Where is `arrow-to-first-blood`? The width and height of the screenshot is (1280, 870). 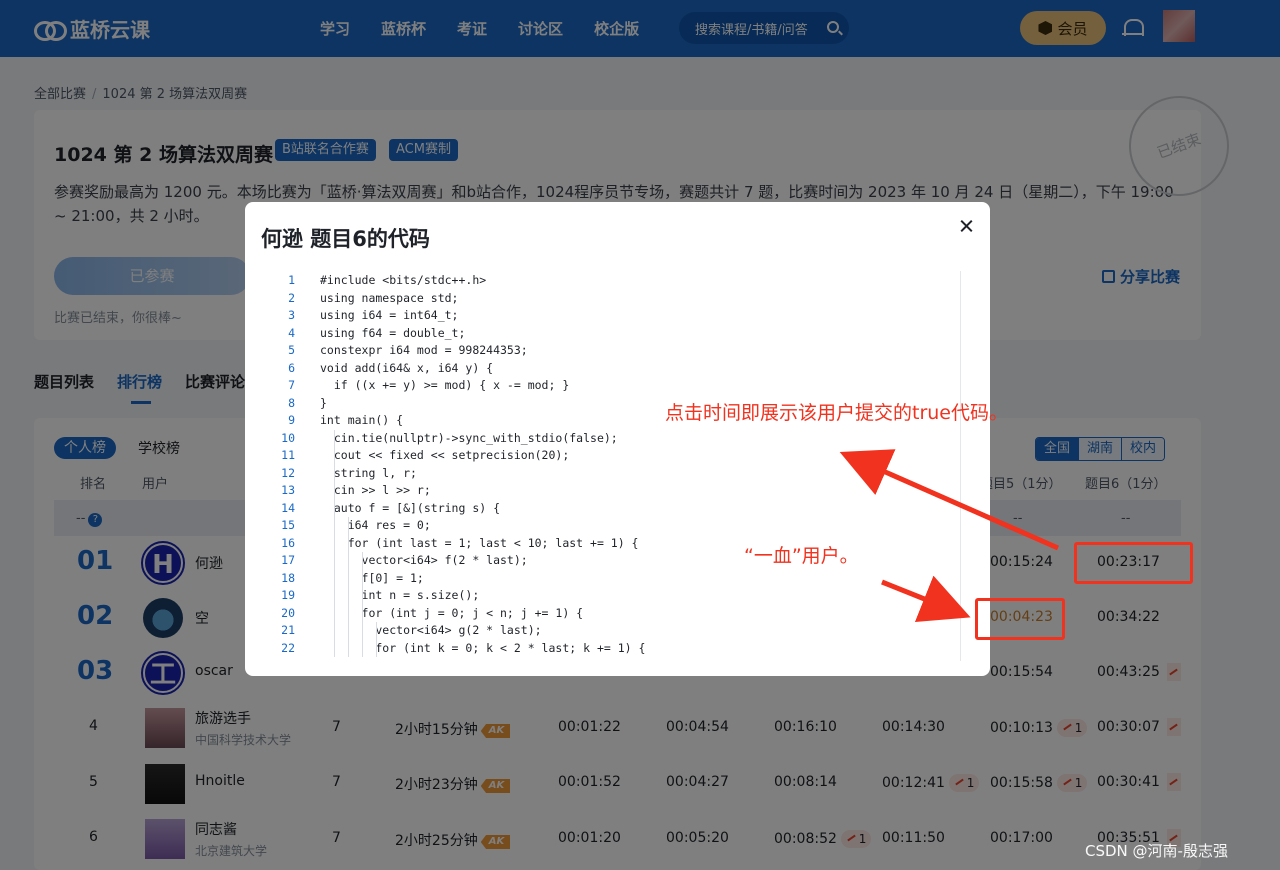
arrow-to-first-blood is located at coordinates (926, 599).